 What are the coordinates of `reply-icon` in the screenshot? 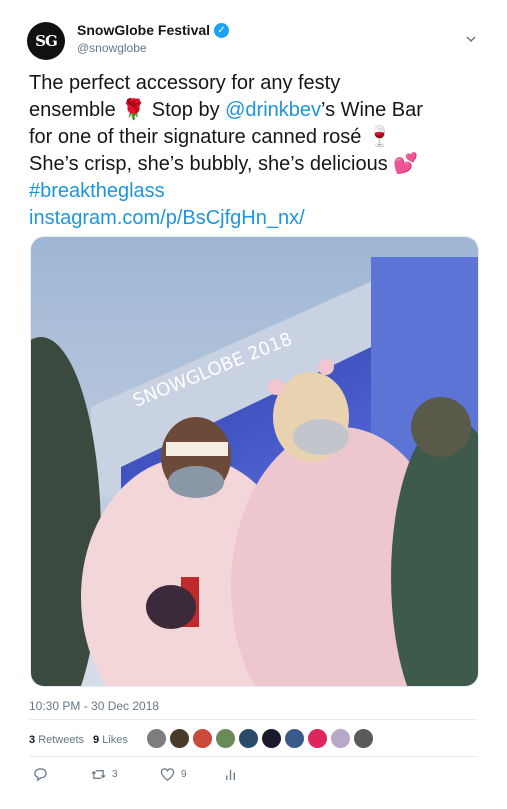 It's located at (40, 775).